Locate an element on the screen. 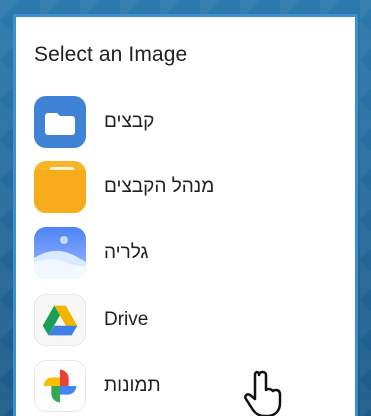 This screenshot has height=416, width=371. picker-item-label: קבצים is located at coordinates (129, 121).